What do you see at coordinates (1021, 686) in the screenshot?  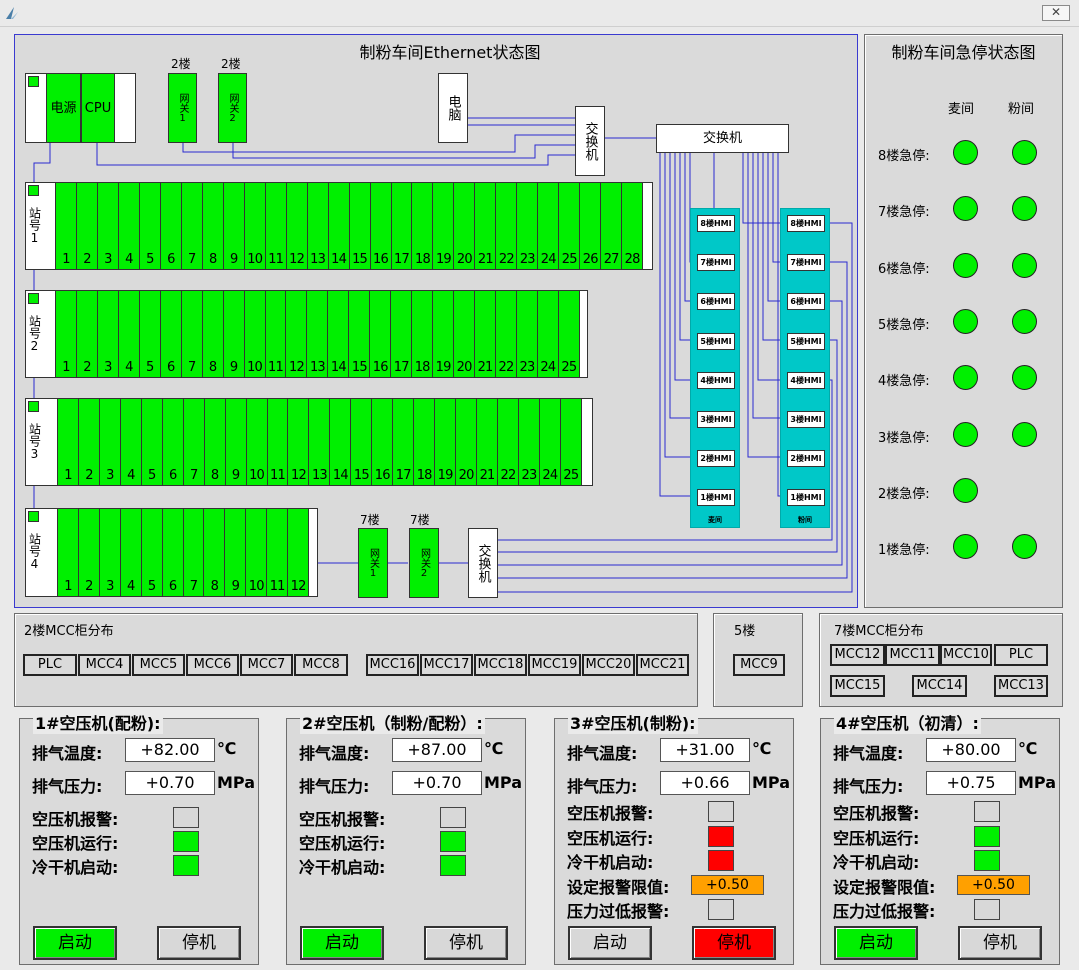 I see `mcc-cabinet: MCC13` at bounding box center [1021, 686].